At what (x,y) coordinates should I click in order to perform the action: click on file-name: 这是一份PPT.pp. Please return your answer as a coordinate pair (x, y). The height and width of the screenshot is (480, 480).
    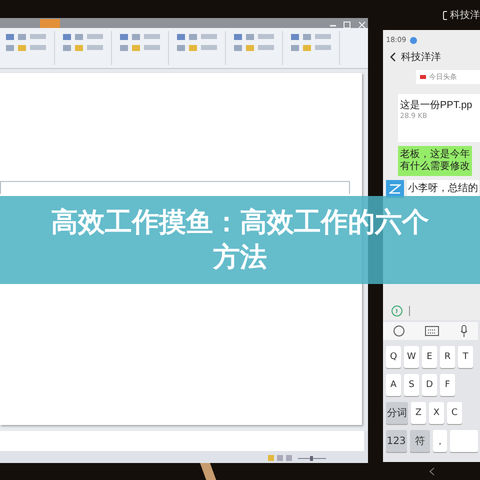
    Looking at the image, I should click on (437, 105).